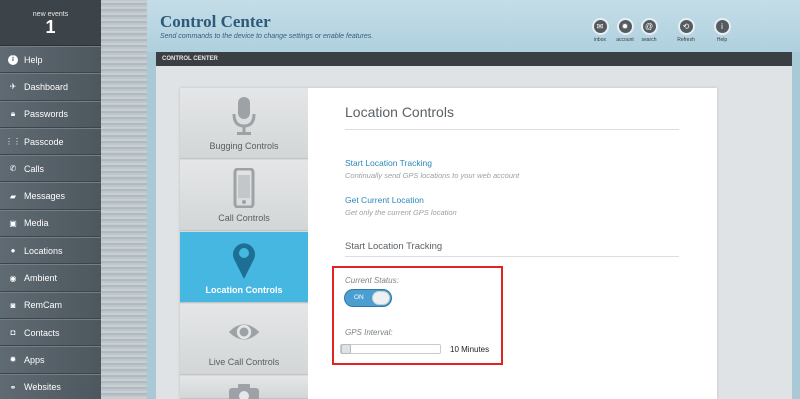  I want to click on tab-label: Call Controls, so click(244, 218).